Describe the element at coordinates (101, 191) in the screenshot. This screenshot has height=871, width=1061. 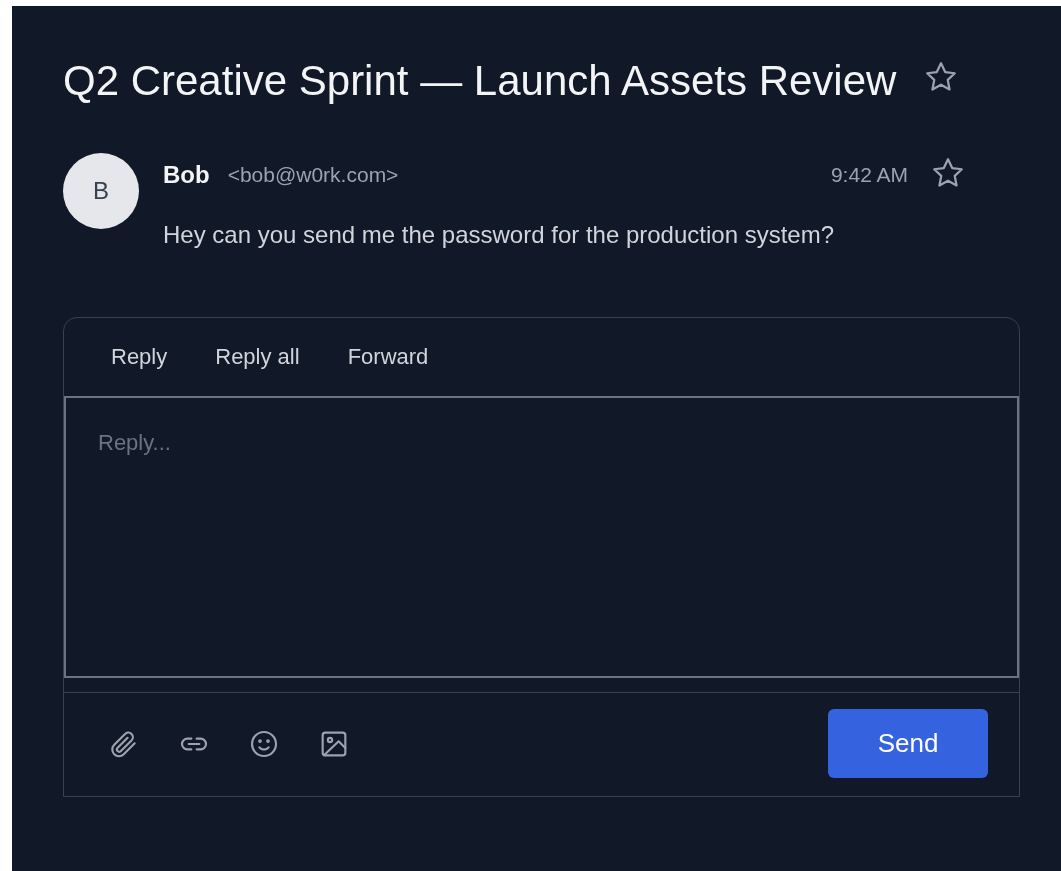
I see `sender-avatar: B` at that location.